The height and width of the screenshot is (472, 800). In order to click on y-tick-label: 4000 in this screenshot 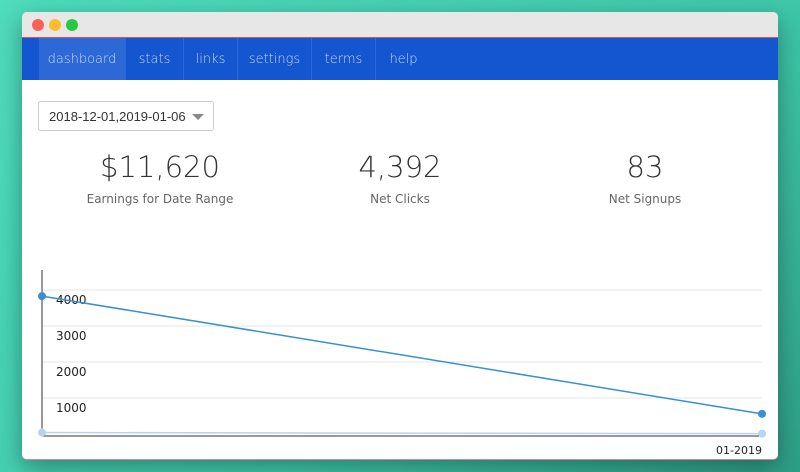, I will do `click(71, 300)`.